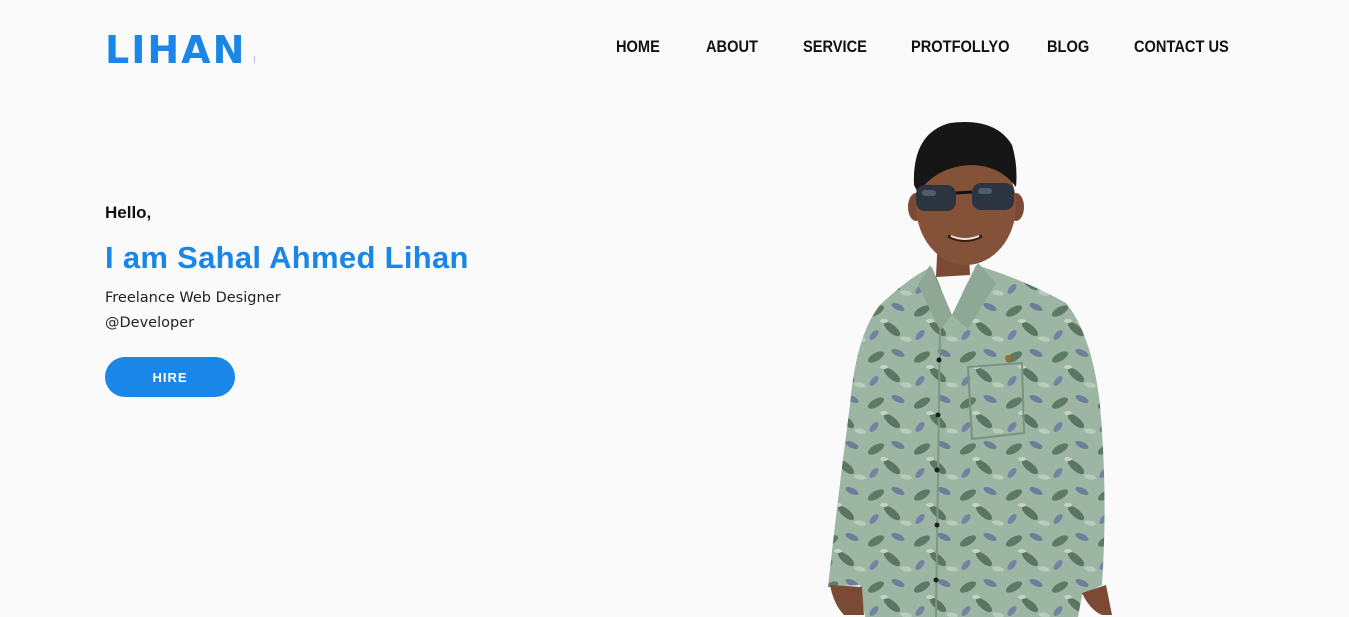 The height and width of the screenshot is (617, 1349). What do you see at coordinates (254, 59) in the screenshot?
I see `logo-text-cursor` at bounding box center [254, 59].